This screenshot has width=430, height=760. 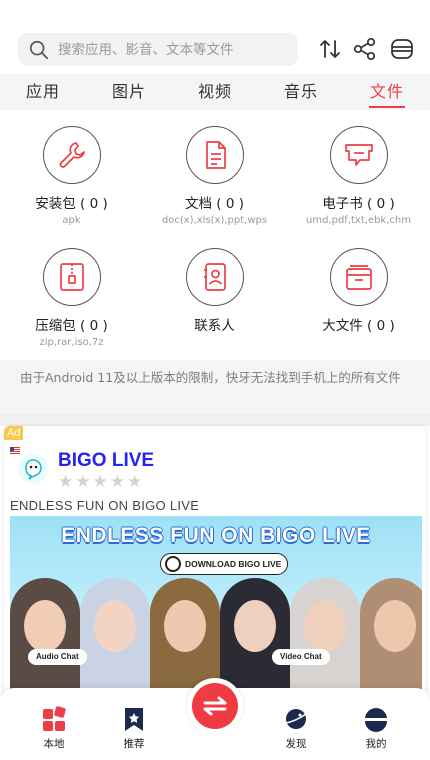 What do you see at coordinates (358, 204) in the screenshot?
I see `category-title: 电子书 ( 0 )` at bounding box center [358, 204].